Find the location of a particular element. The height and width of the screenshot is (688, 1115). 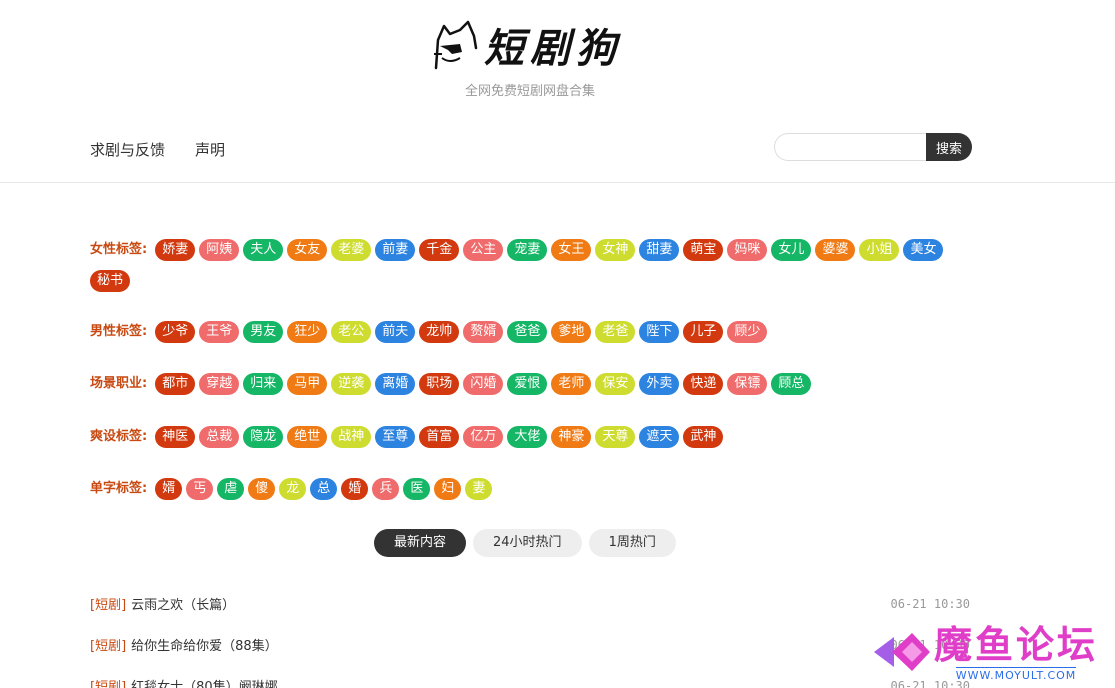

list-item: [短剧] 红毯女士（80集）阚琳娜 06-21 10:30 is located at coordinates (530, 676).